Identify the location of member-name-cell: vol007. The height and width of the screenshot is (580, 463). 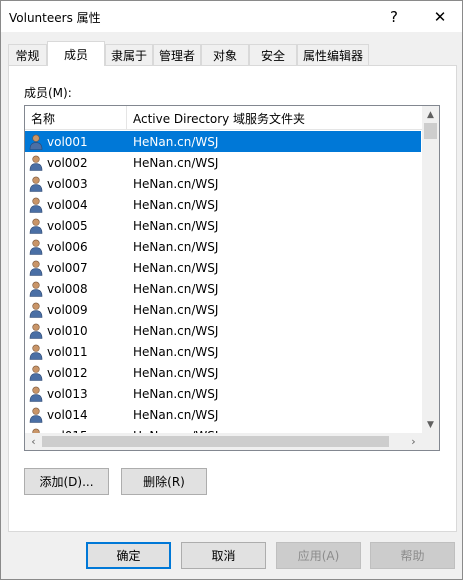
(75, 267).